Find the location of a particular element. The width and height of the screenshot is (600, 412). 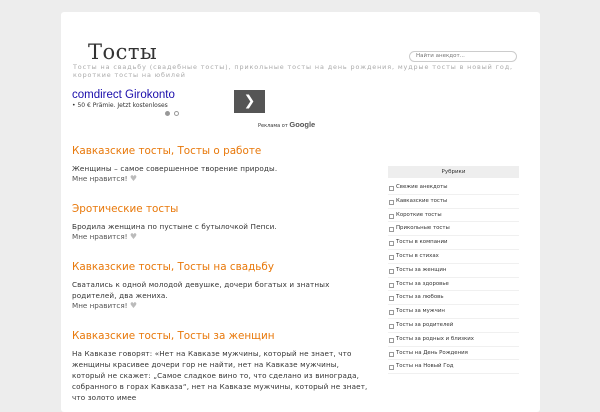

google-logo: Google is located at coordinates (302, 124).